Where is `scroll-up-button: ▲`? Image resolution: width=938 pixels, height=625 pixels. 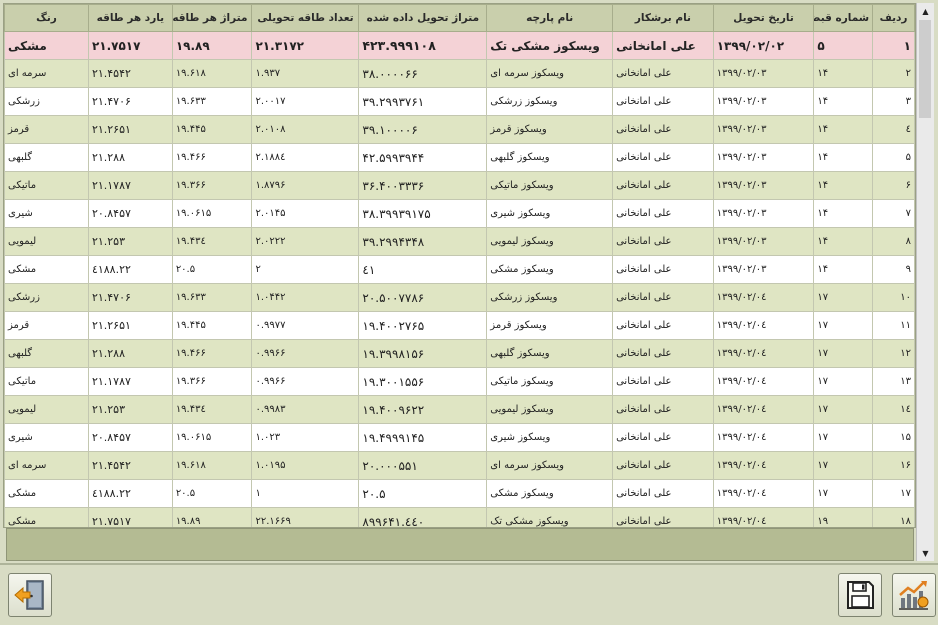
scroll-up-button: ▲ is located at coordinates (925, 11).